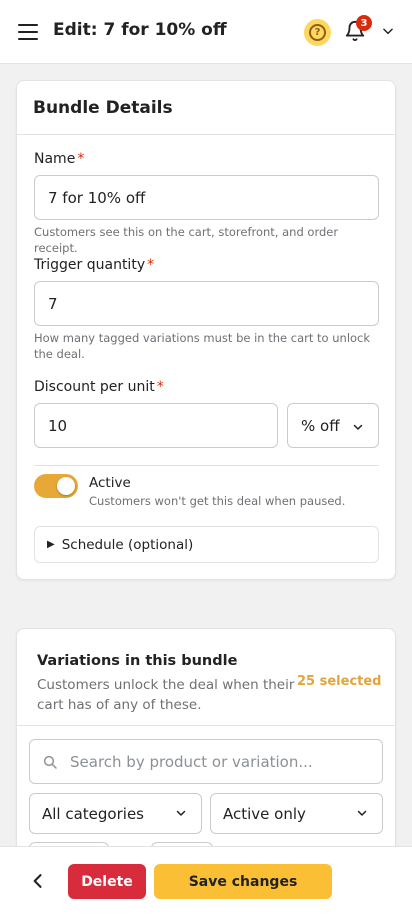 The width and height of the screenshot is (412, 915). Describe the element at coordinates (127, 544) in the screenshot. I see `schedule-label: Schedule (optional)` at that location.